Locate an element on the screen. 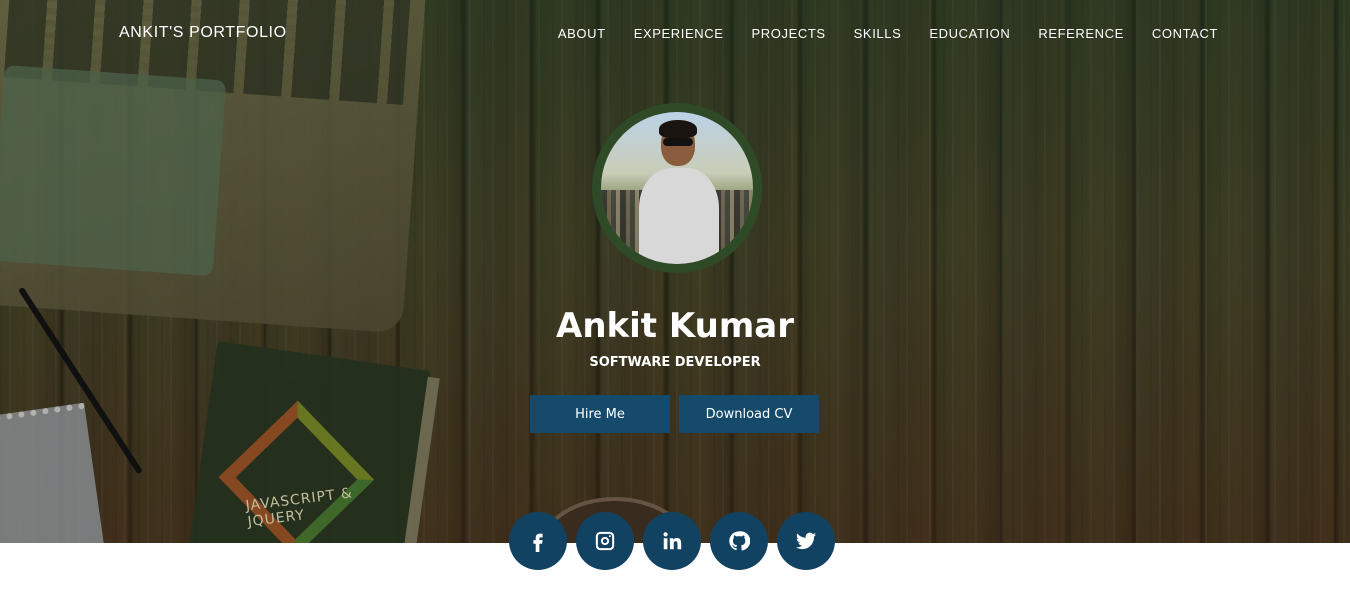 Image resolution: width=1350 pixels, height=611 pixels. twitter-button is located at coordinates (806, 541).